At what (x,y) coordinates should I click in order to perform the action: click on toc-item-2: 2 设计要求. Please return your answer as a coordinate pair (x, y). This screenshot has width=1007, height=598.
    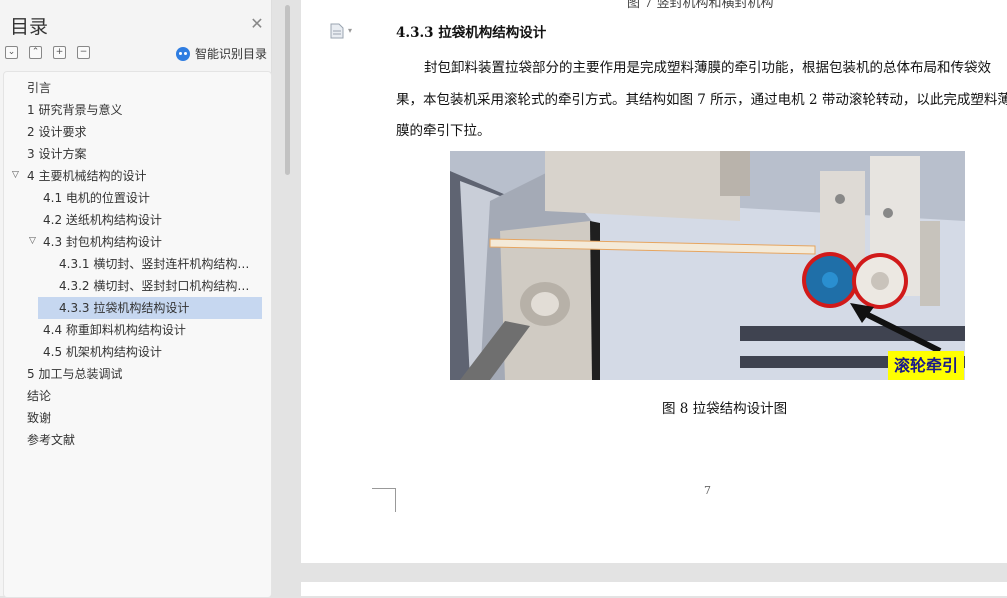
    Looking at the image, I should click on (56, 132).